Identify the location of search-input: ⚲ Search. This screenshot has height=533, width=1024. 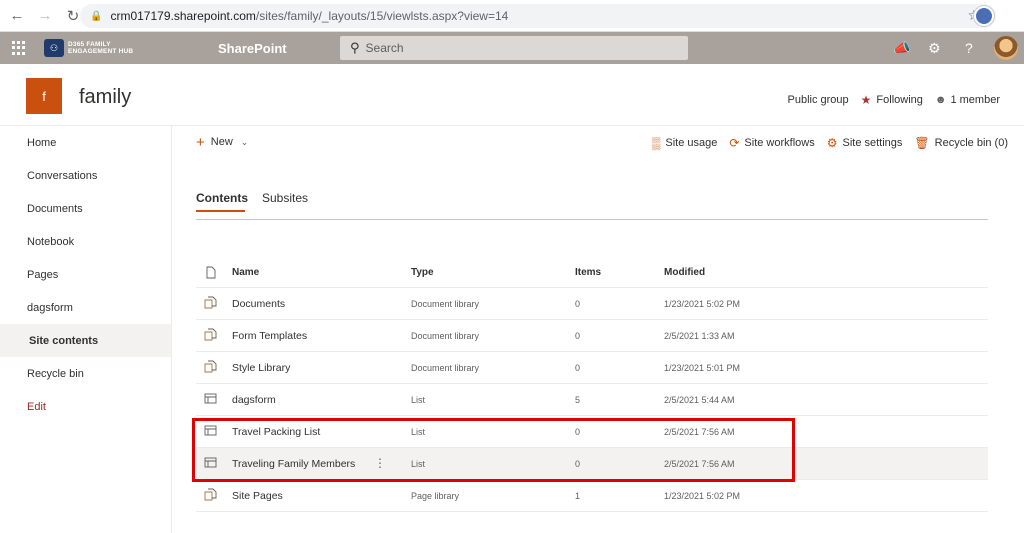
(514, 48).